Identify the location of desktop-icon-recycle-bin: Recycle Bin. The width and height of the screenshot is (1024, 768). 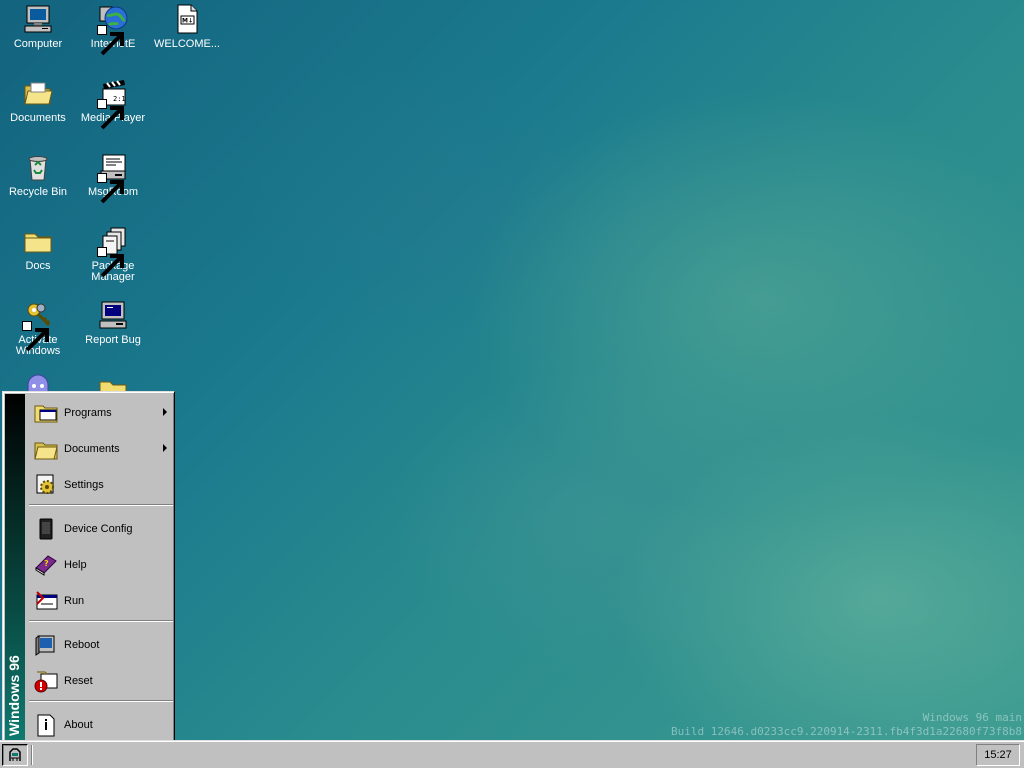
(38, 174).